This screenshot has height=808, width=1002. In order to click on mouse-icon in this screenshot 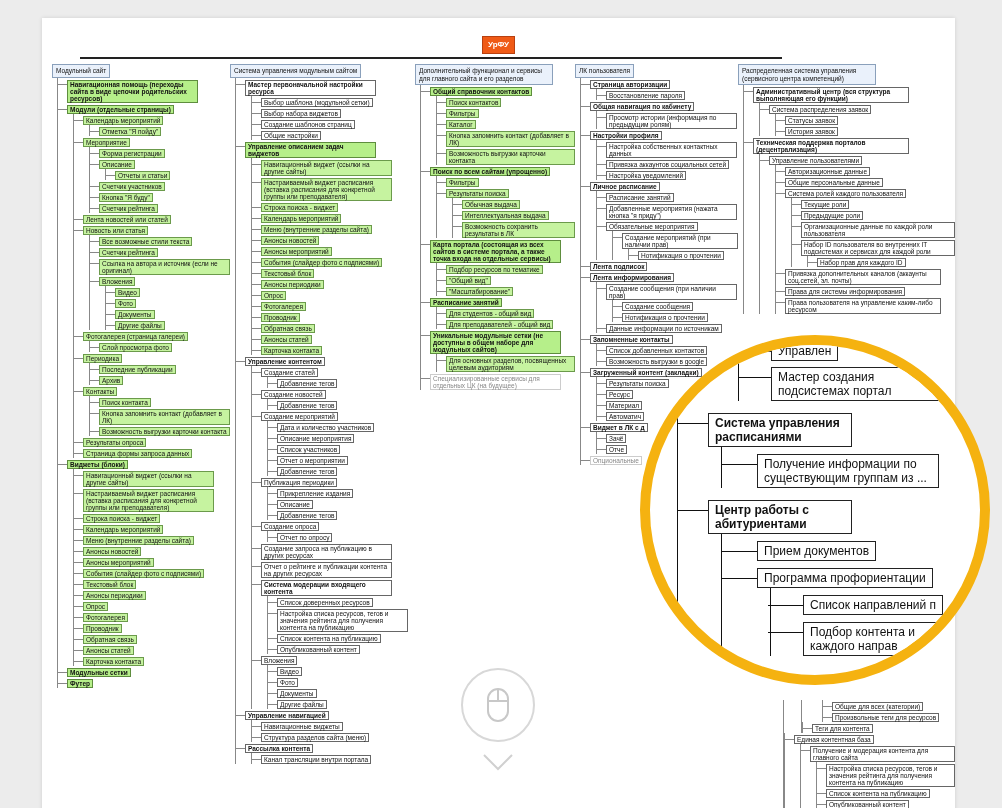, I will do `click(498, 705)`.